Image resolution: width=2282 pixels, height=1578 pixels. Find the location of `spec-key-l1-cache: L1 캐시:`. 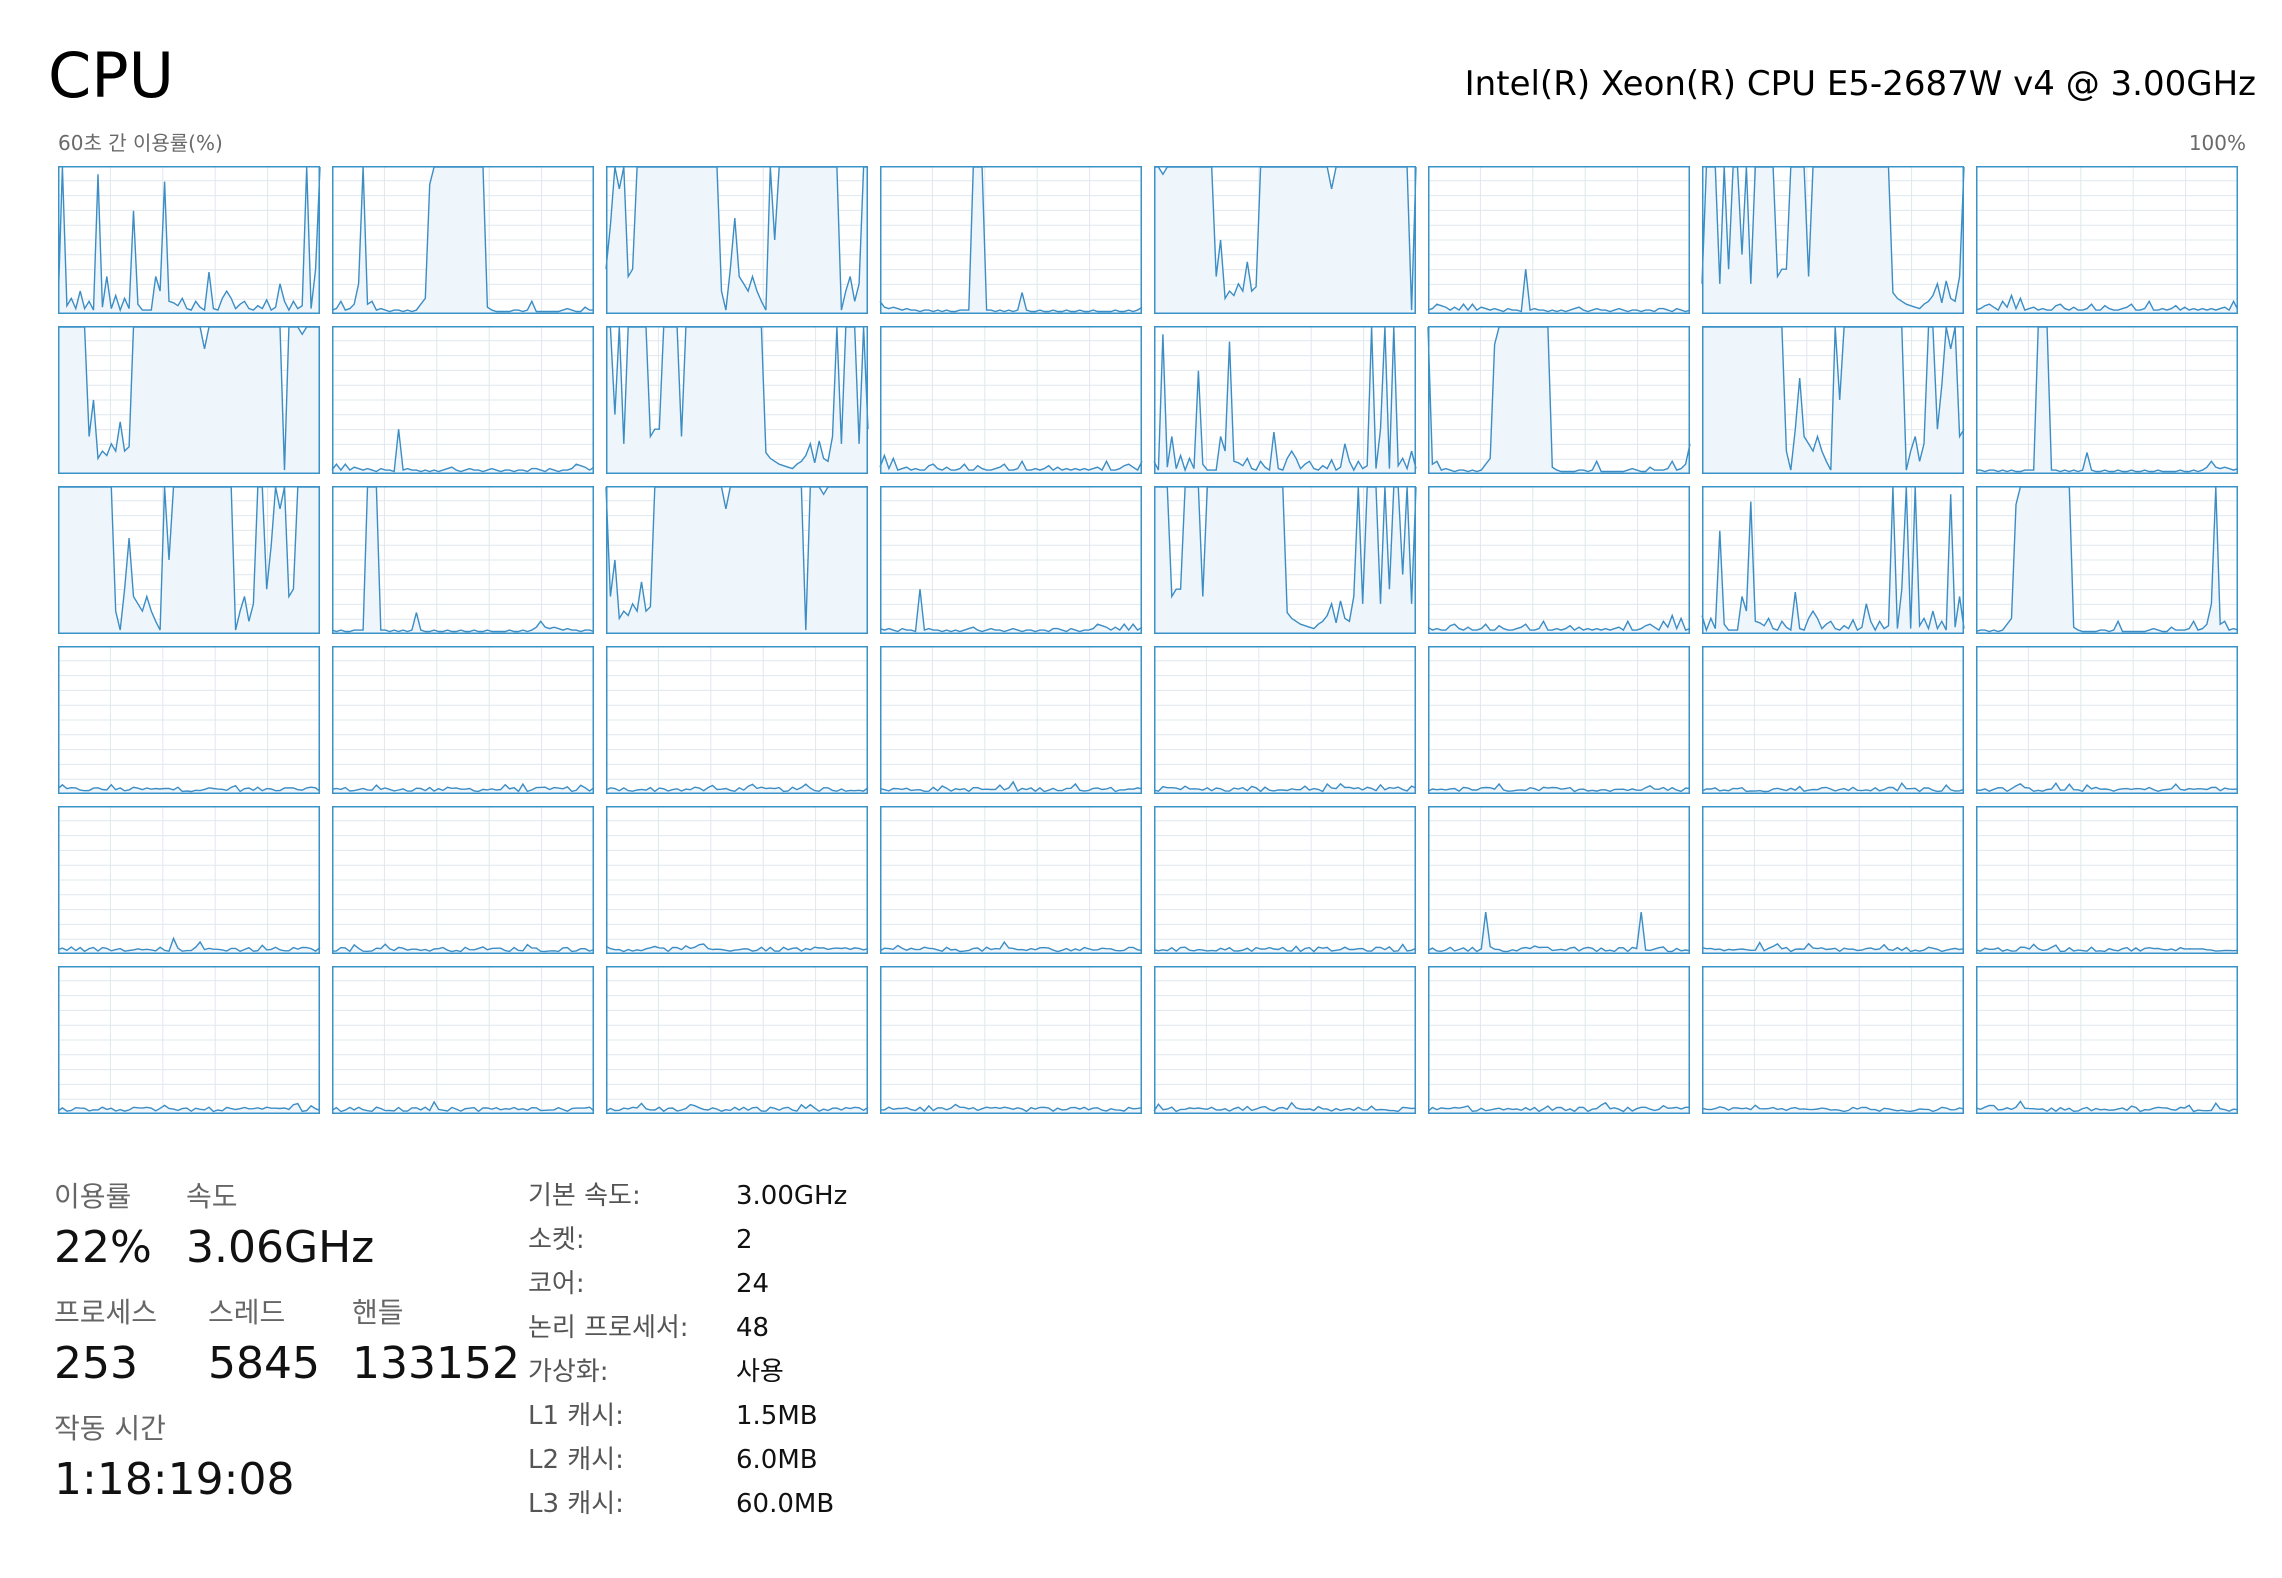

spec-key-l1-cache: L1 캐시: is located at coordinates (576, 1416).